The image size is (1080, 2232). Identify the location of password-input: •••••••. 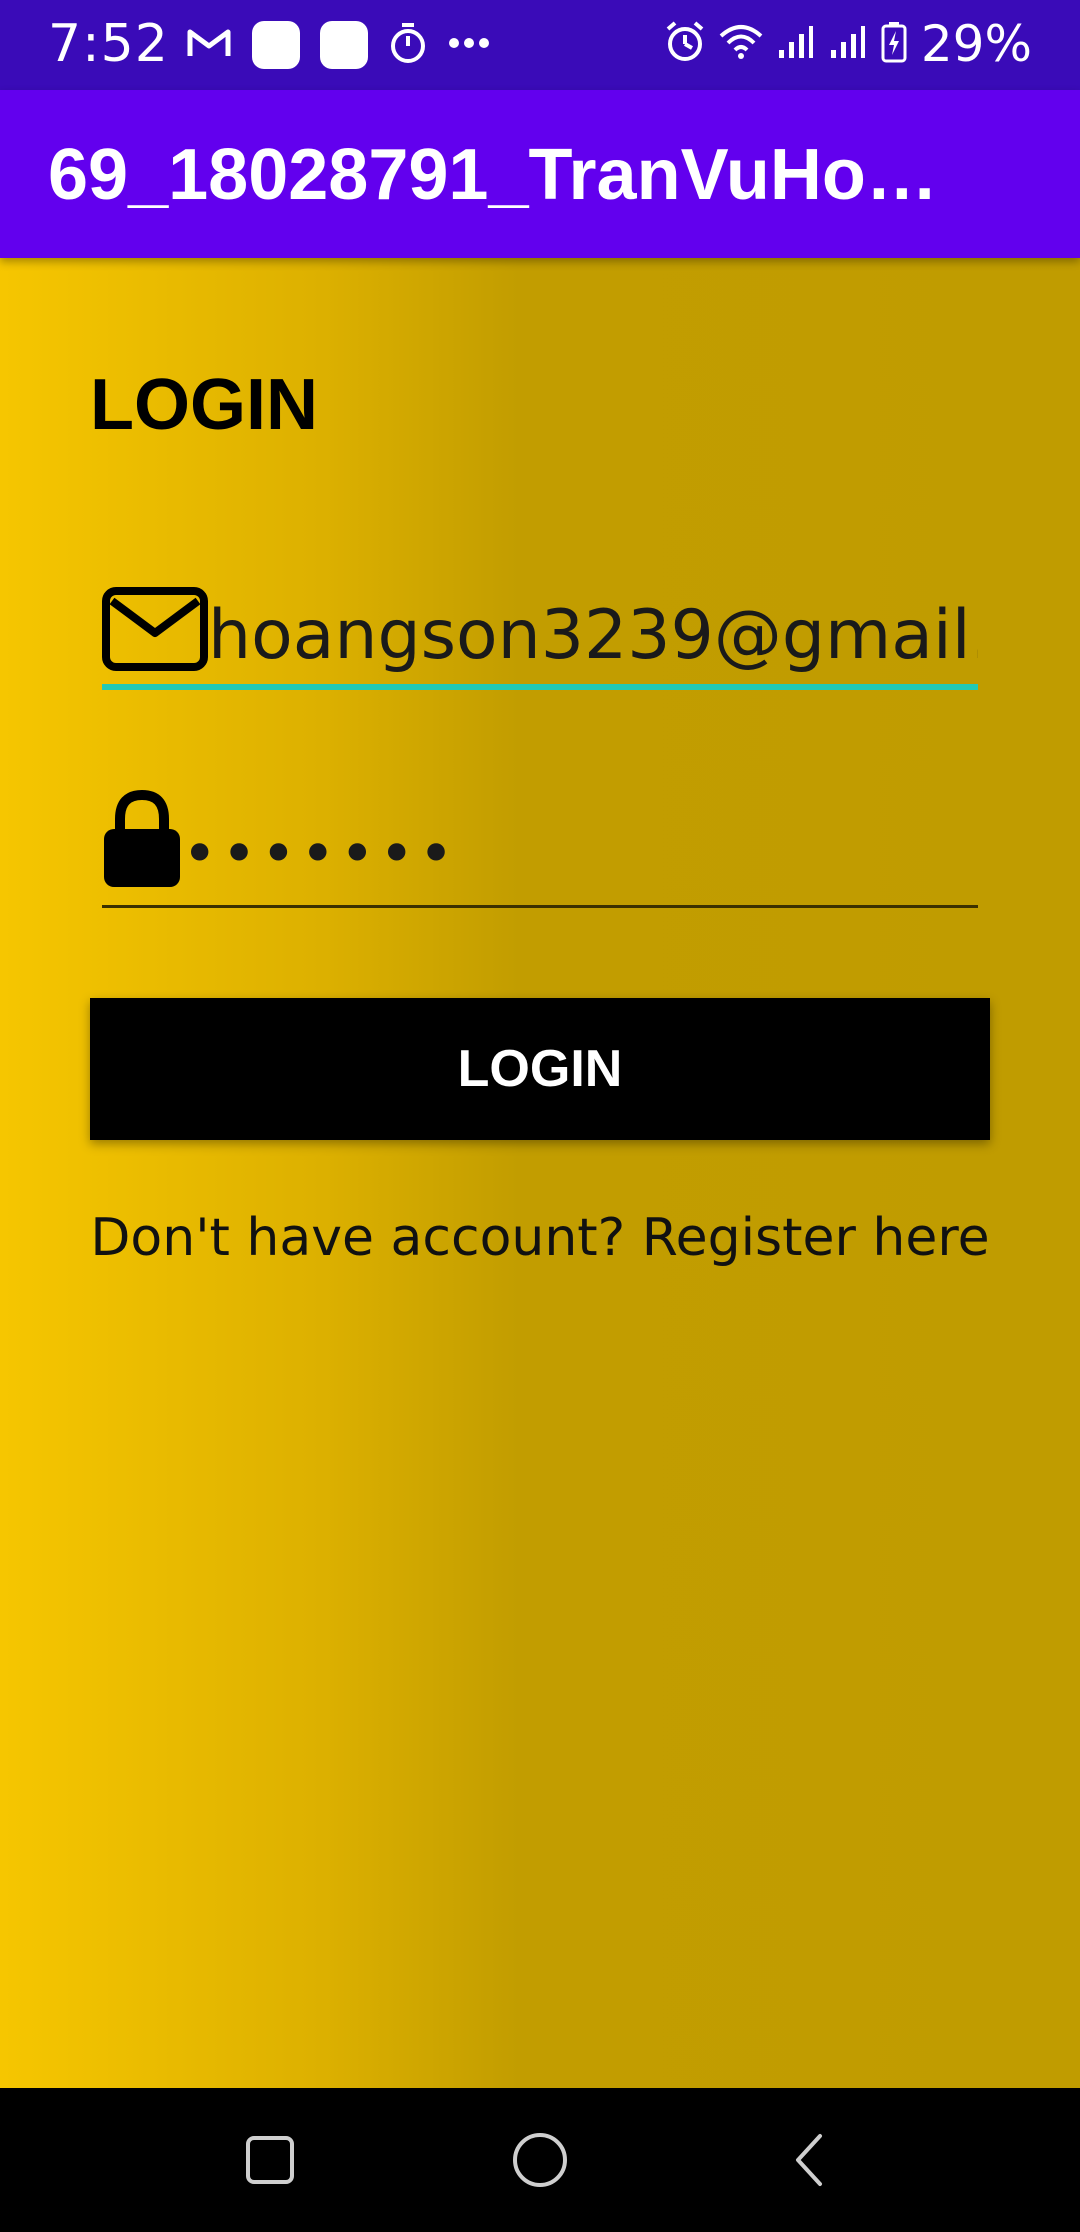
(567, 854).